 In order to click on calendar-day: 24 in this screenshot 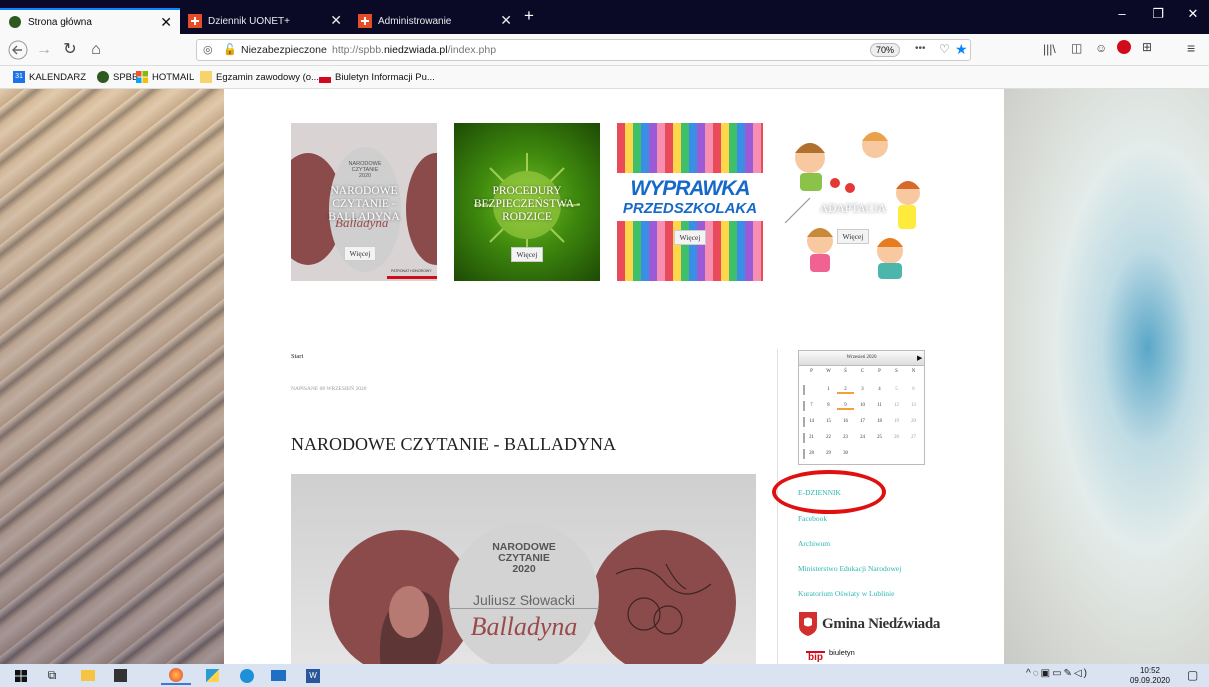, I will do `click(862, 437)`.